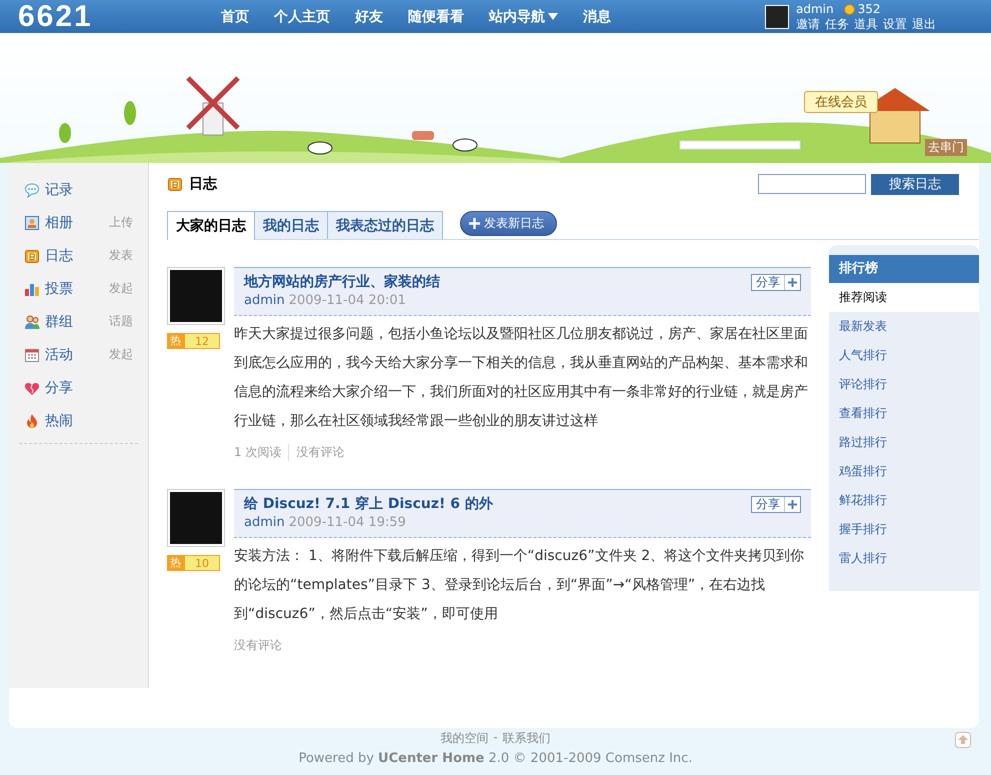 The width and height of the screenshot is (991, 775). I want to click on flame-icon, so click(32, 420).